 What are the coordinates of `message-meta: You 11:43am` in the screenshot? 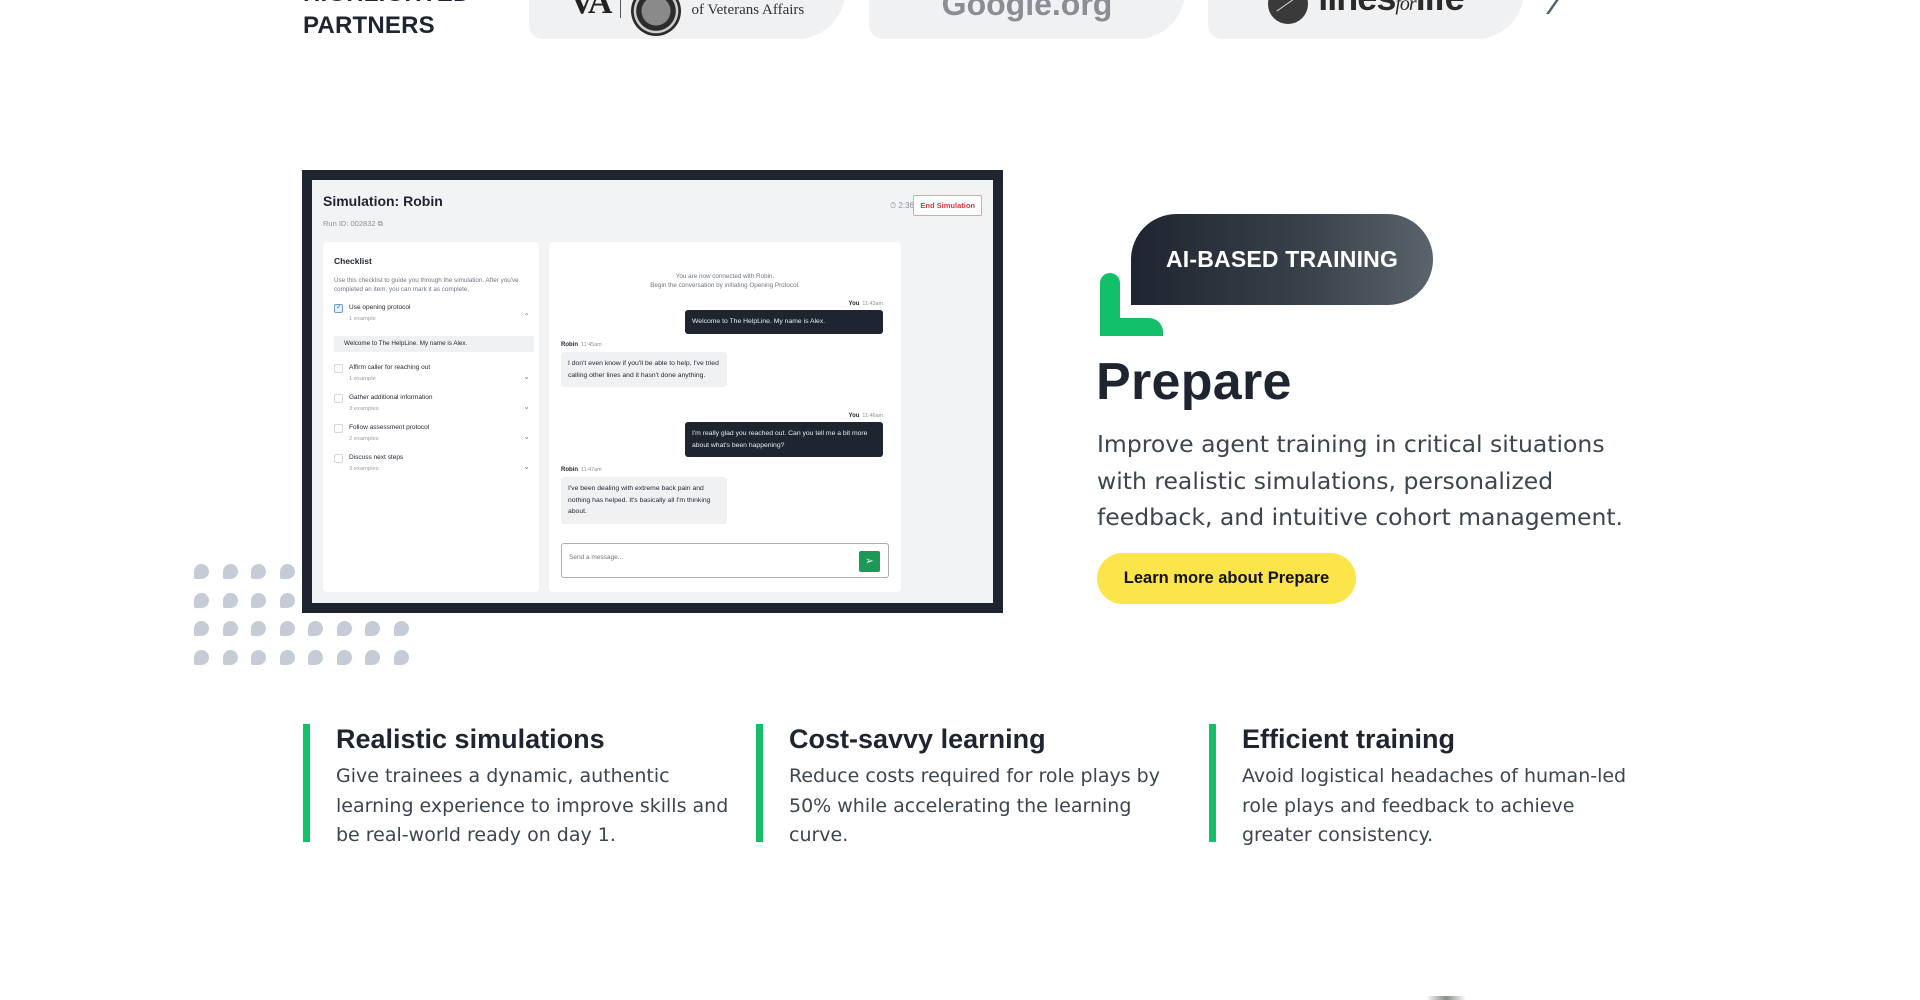 It's located at (866, 304).